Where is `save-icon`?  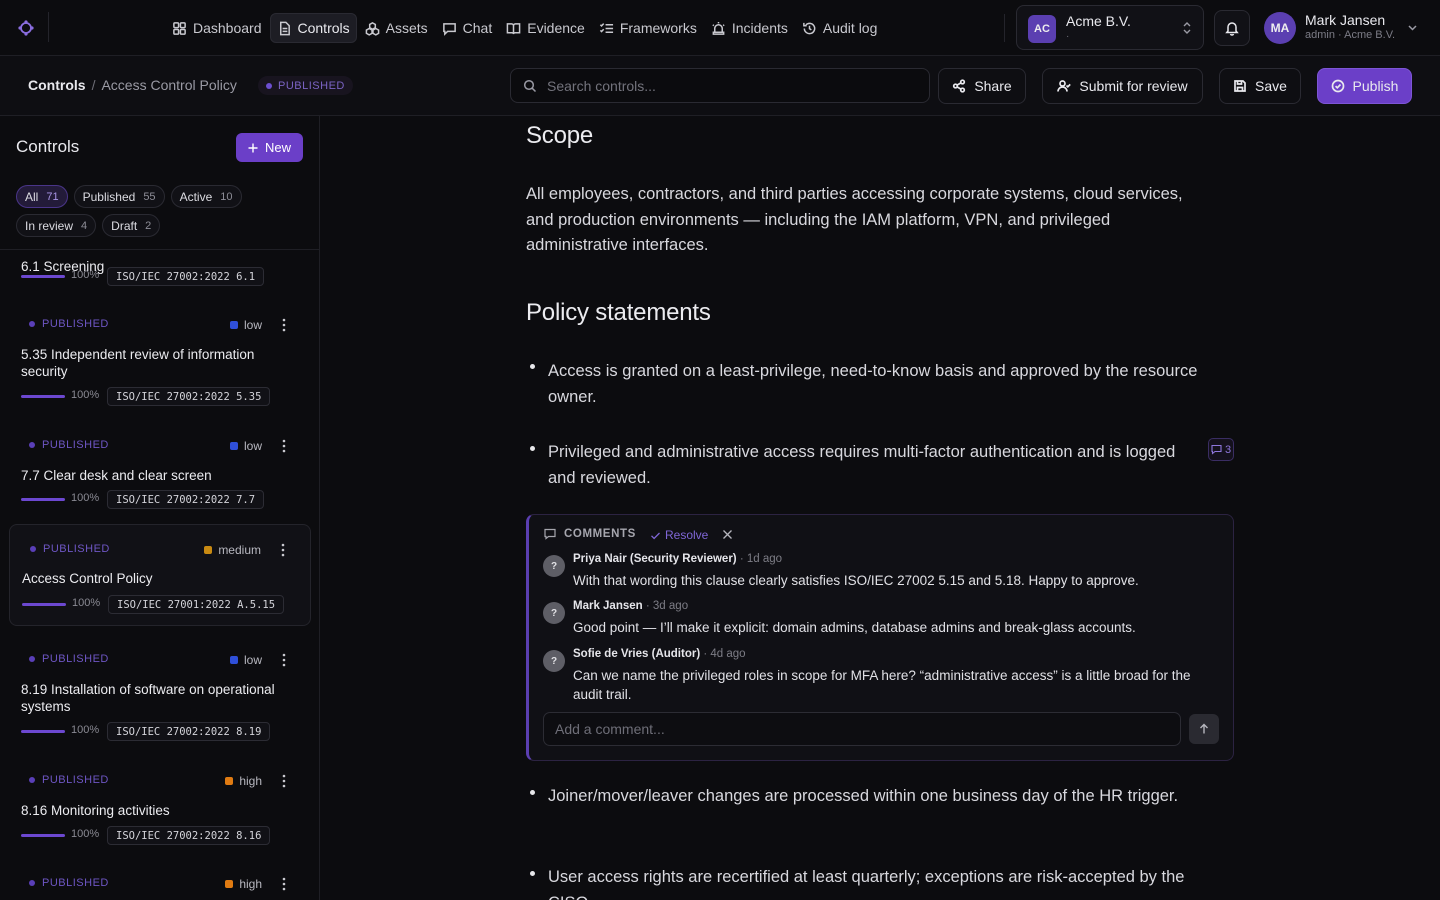
save-icon is located at coordinates (1240, 86).